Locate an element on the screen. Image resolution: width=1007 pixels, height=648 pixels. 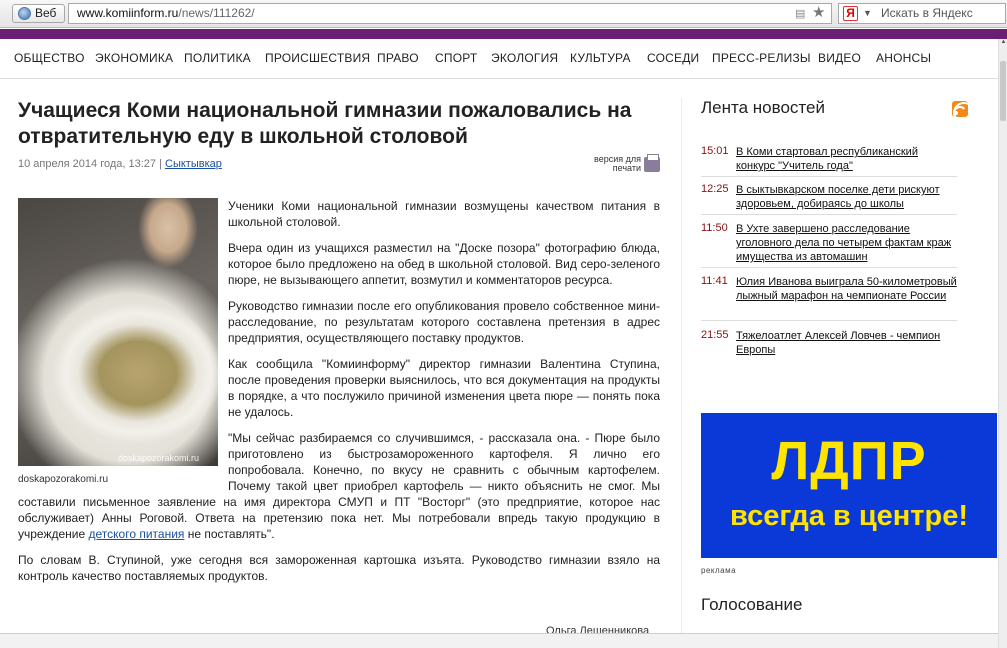
yandex-logo: Я is located at coordinates (850, 13).